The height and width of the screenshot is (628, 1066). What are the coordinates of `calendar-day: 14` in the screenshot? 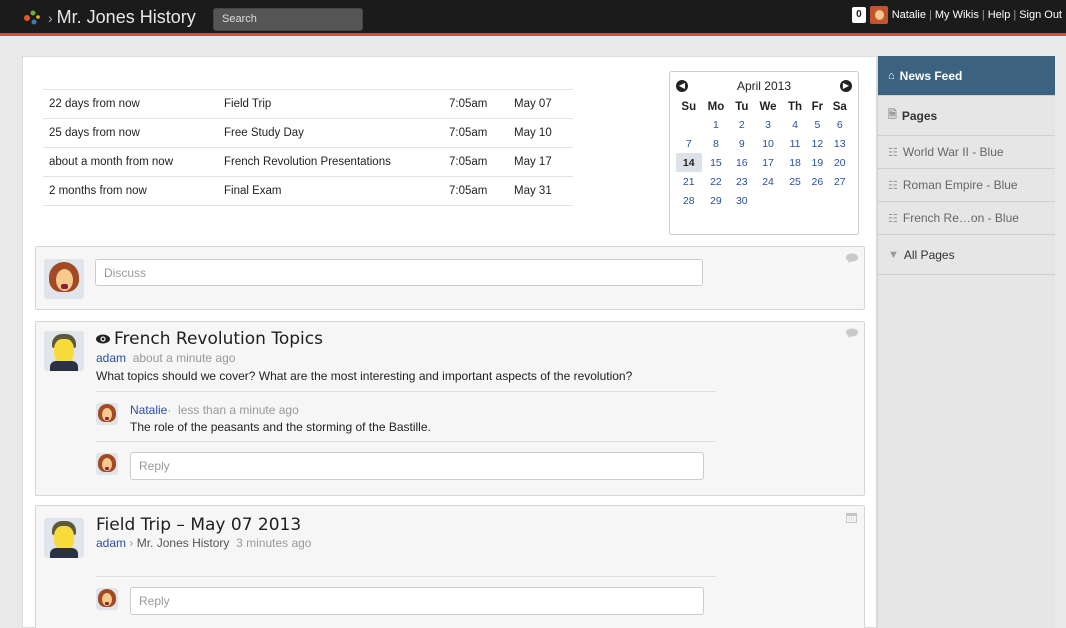 It's located at (689, 162).